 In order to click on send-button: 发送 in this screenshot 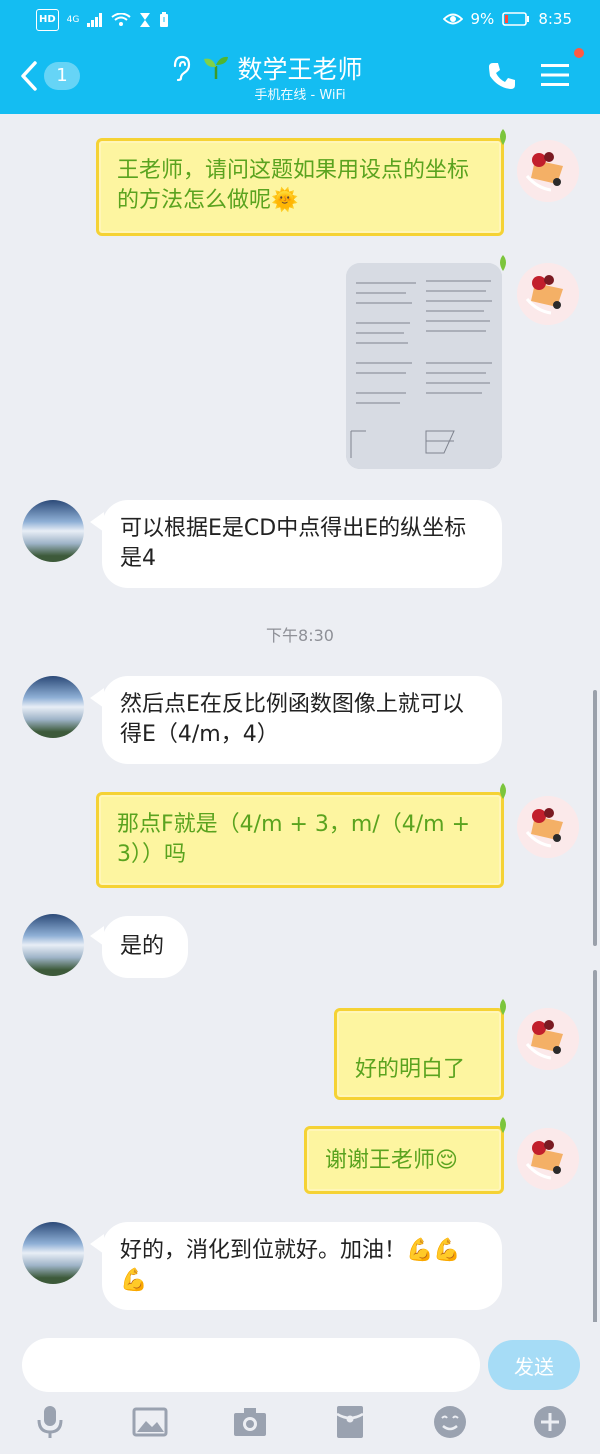, I will do `click(534, 1365)`.